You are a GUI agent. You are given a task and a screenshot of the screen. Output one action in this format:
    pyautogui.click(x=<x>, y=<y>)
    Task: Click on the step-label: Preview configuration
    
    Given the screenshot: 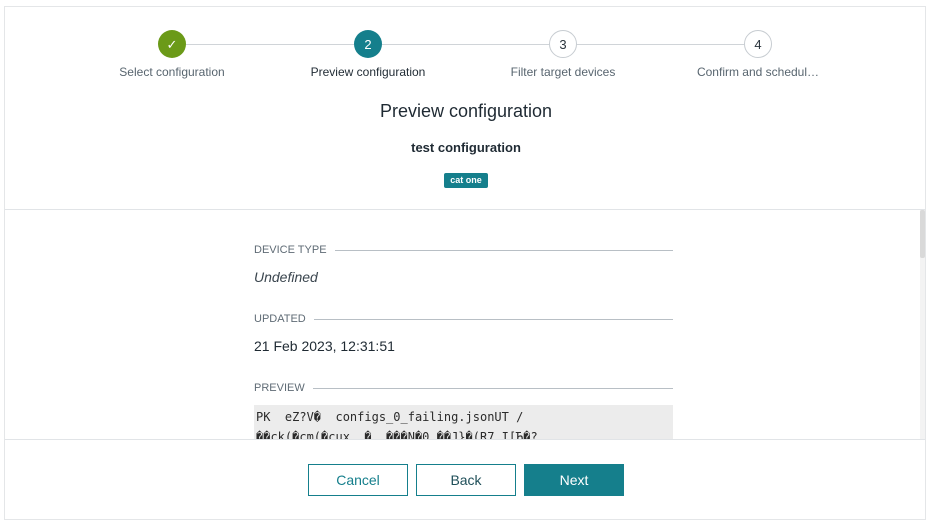 What is the action you would take?
    pyautogui.click(x=368, y=72)
    